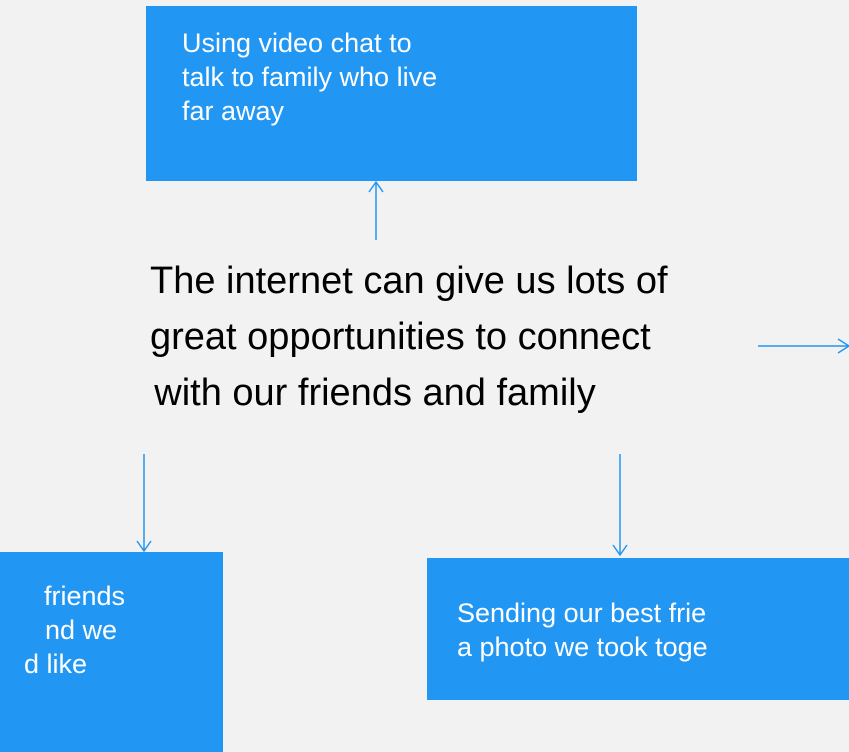 This screenshot has height=752, width=849. What do you see at coordinates (582, 647) in the screenshot?
I see `box-text-line: a photo we took toge` at bounding box center [582, 647].